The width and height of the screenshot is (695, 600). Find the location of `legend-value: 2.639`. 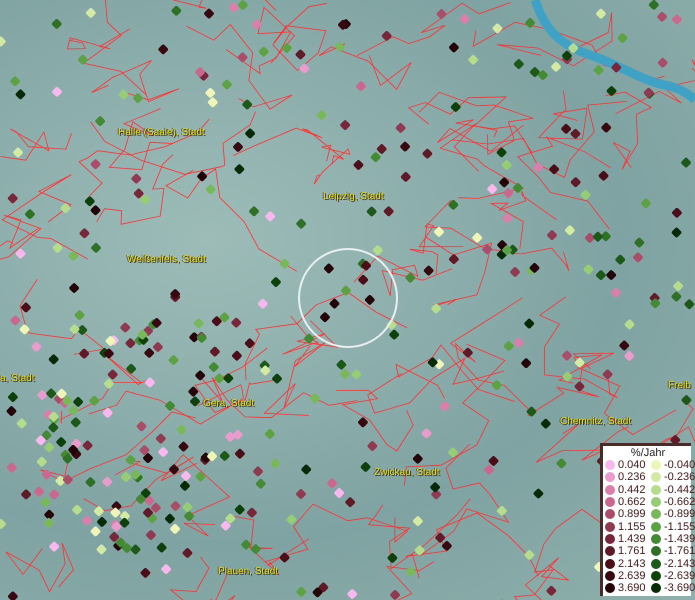

legend-value: 2.639 is located at coordinates (632, 576).